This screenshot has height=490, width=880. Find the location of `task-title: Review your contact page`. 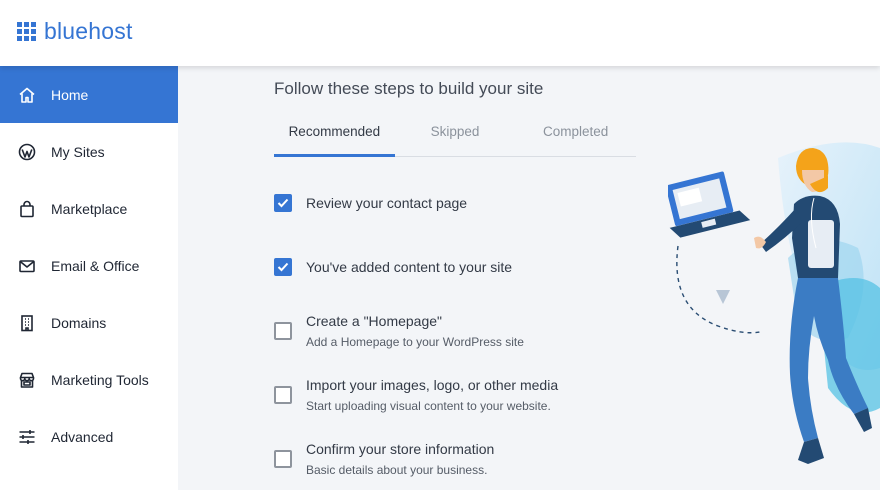

task-title: Review your contact page is located at coordinates (387, 203).